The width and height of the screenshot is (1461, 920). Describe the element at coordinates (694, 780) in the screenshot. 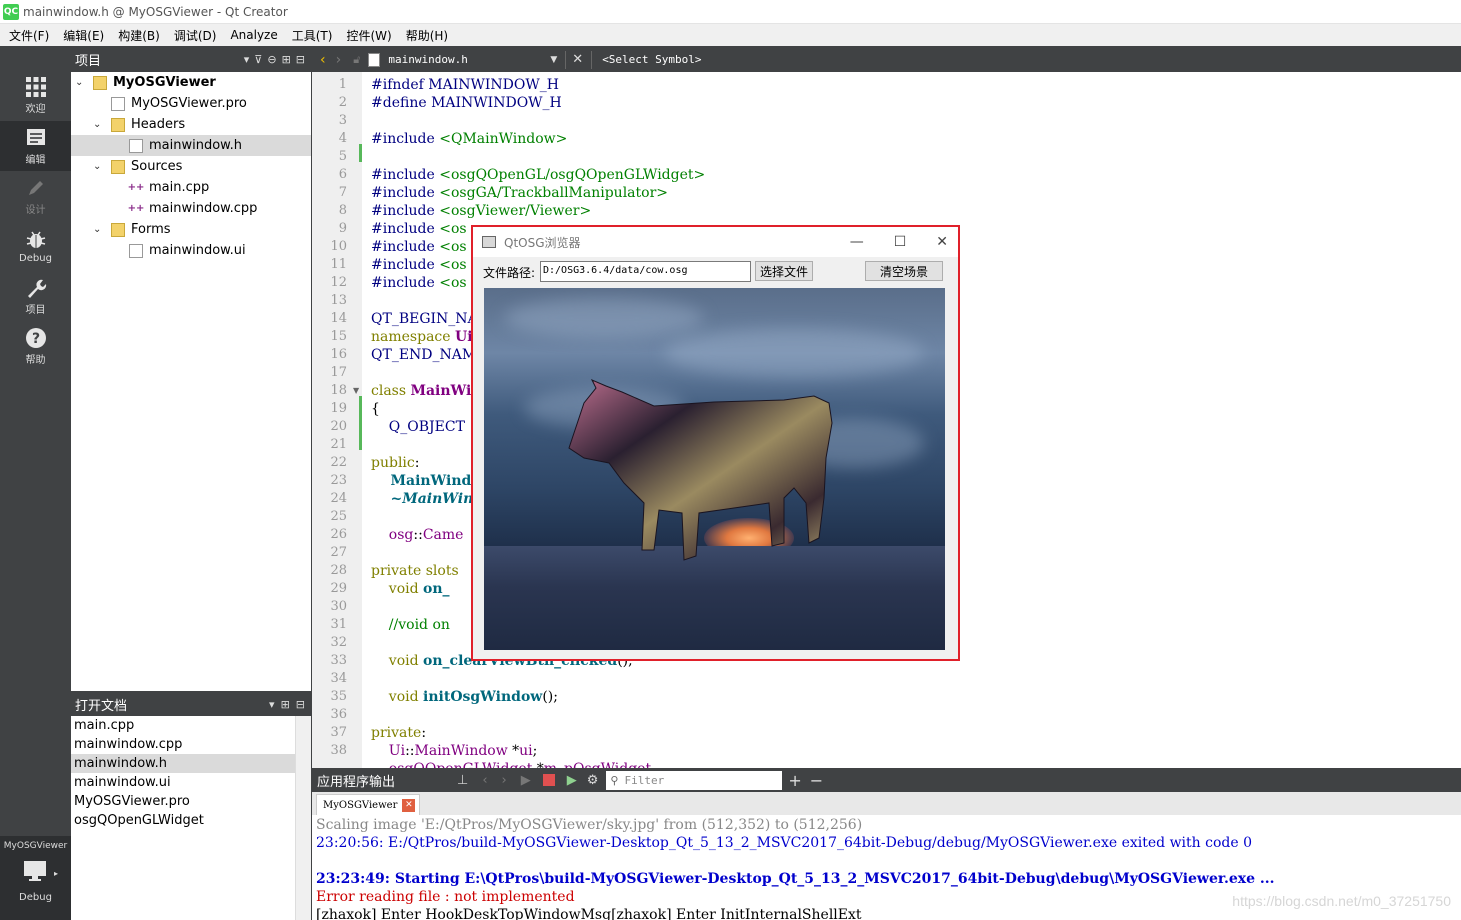

I see `output-filter: ⚲ Filter` at that location.